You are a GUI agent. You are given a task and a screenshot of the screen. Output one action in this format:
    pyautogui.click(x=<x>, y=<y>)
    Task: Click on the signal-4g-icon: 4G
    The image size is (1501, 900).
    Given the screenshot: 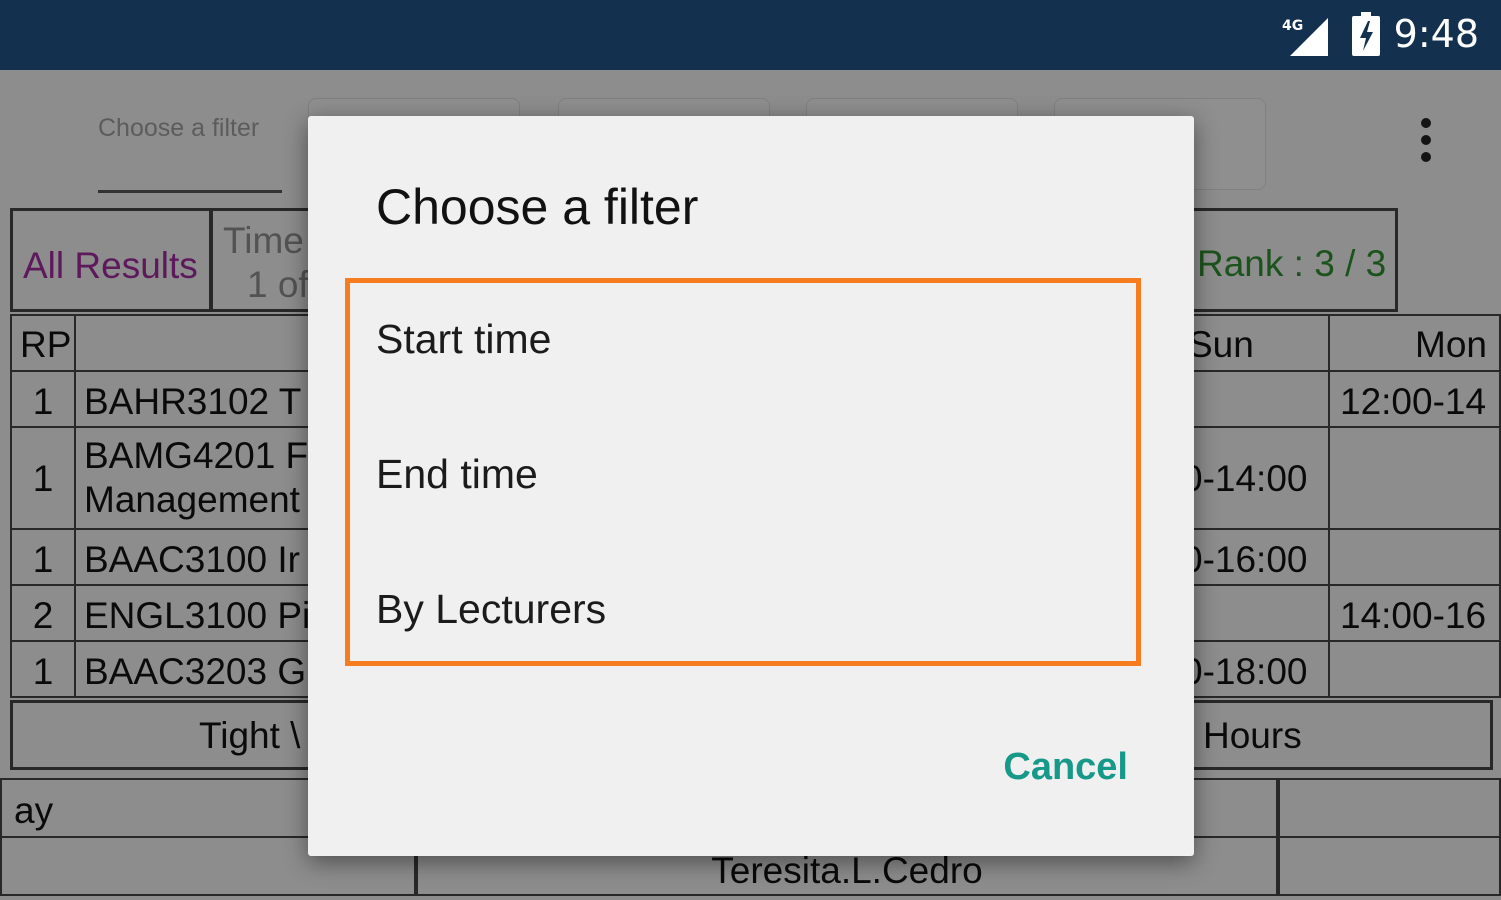 What is the action you would take?
    pyautogui.click(x=1305, y=37)
    